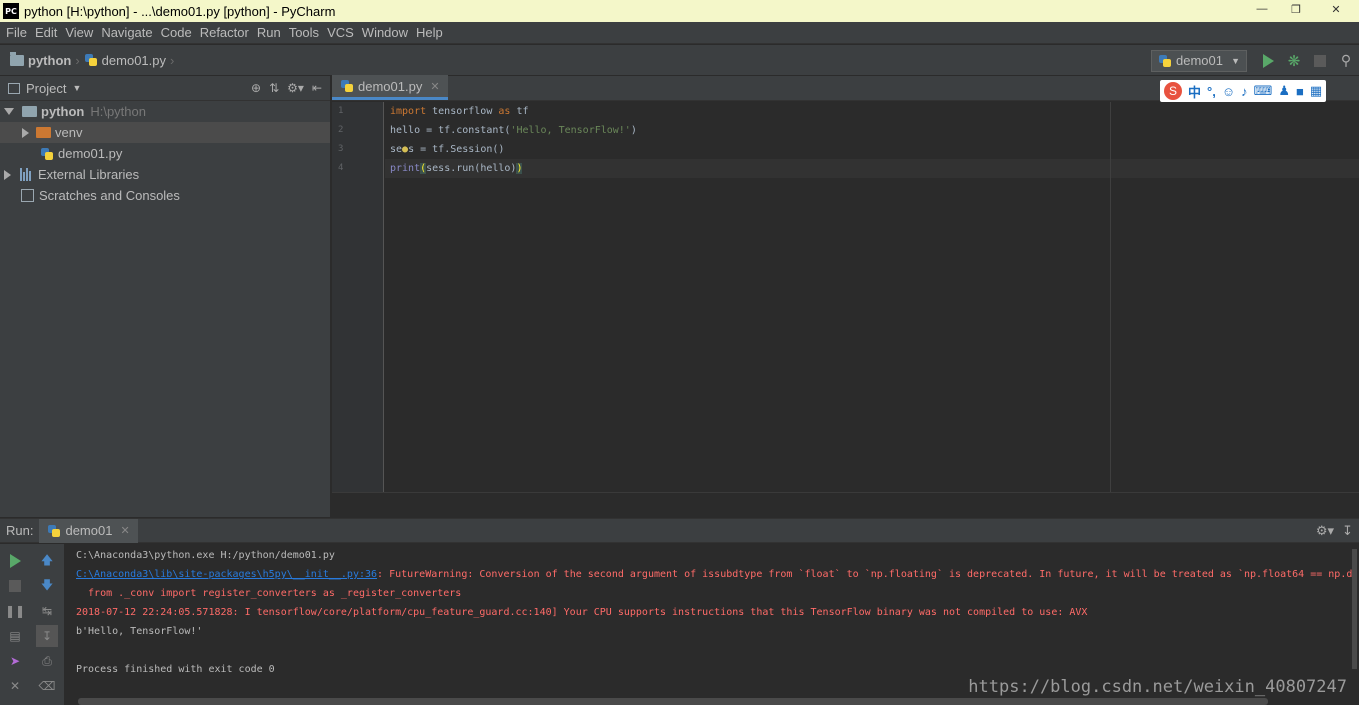 The image size is (1359, 705). Describe the element at coordinates (76, 88) in the screenshot. I see `chevron-down-icon: ▼` at that location.